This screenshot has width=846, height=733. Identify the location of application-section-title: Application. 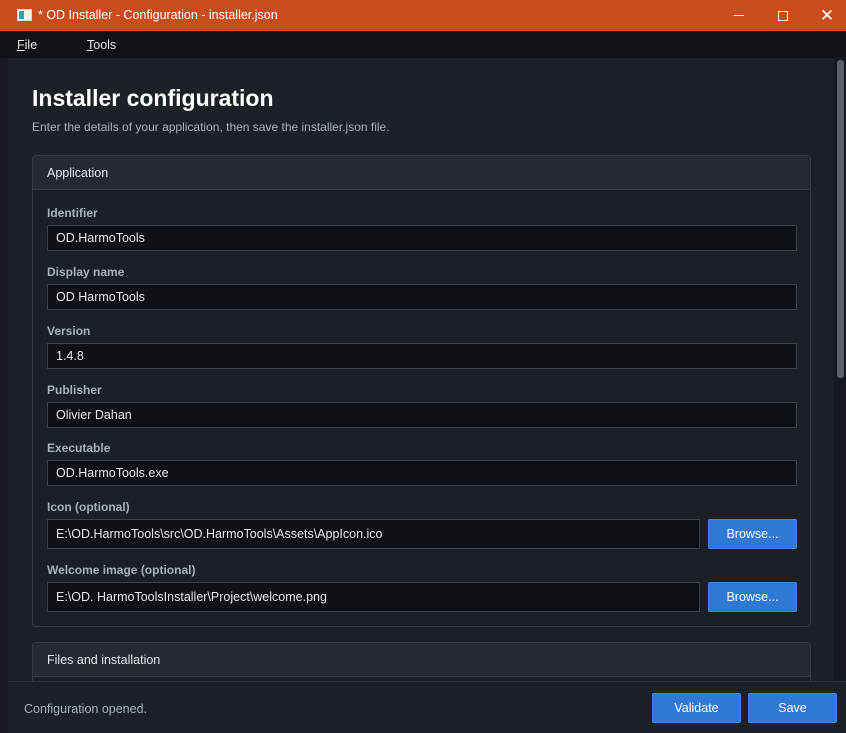
(78, 173).